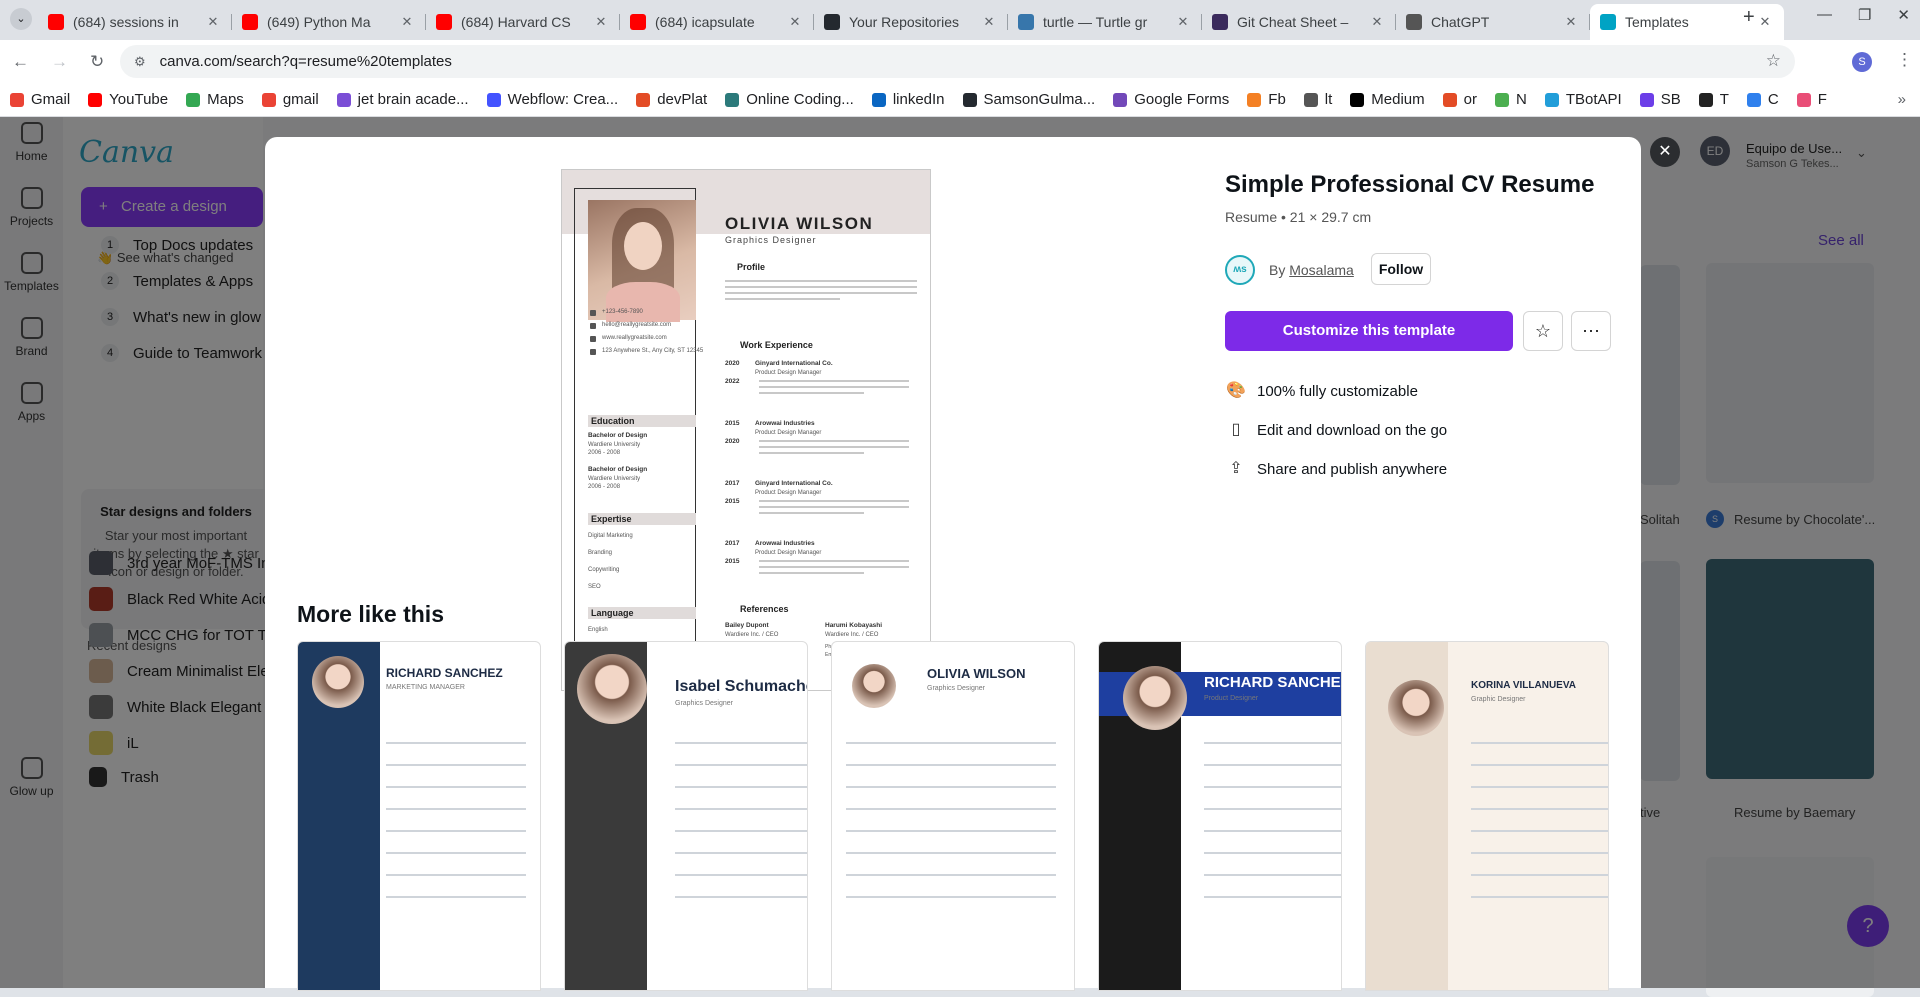 Image resolution: width=1920 pixels, height=997 pixels. What do you see at coordinates (1171, 99) in the screenshot?
I see `bookmark-item: Google Forms` at bounding box center [1171, 99].